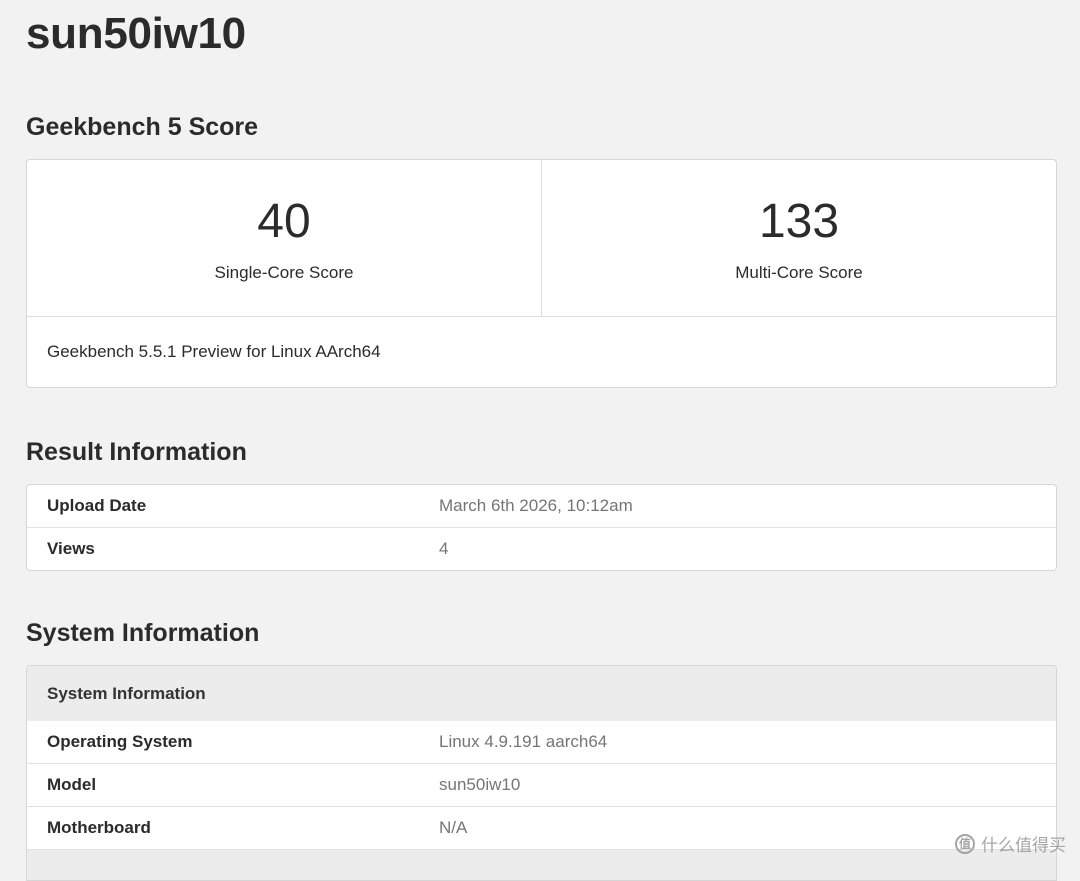 Image resolution: width=1080 pixels, height=881 pixels. I want to click on watermark: 值 什么值得买, so click(1010, 843).